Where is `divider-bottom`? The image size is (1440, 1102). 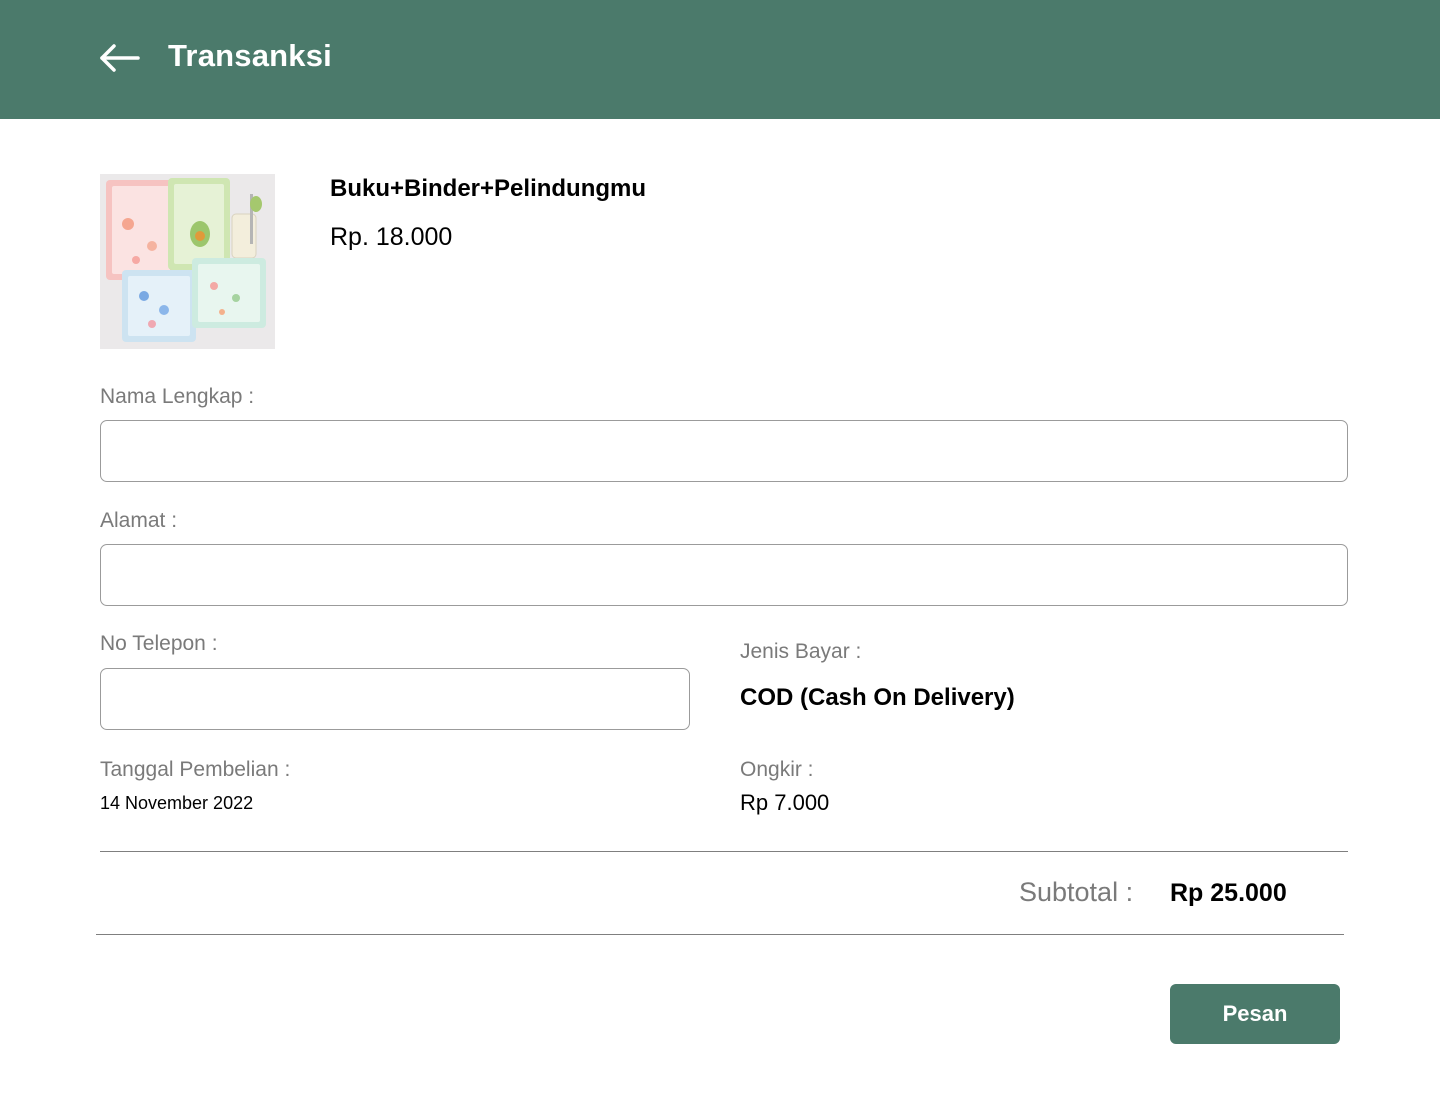 divider-bottom is located at coordinates (720, 934).